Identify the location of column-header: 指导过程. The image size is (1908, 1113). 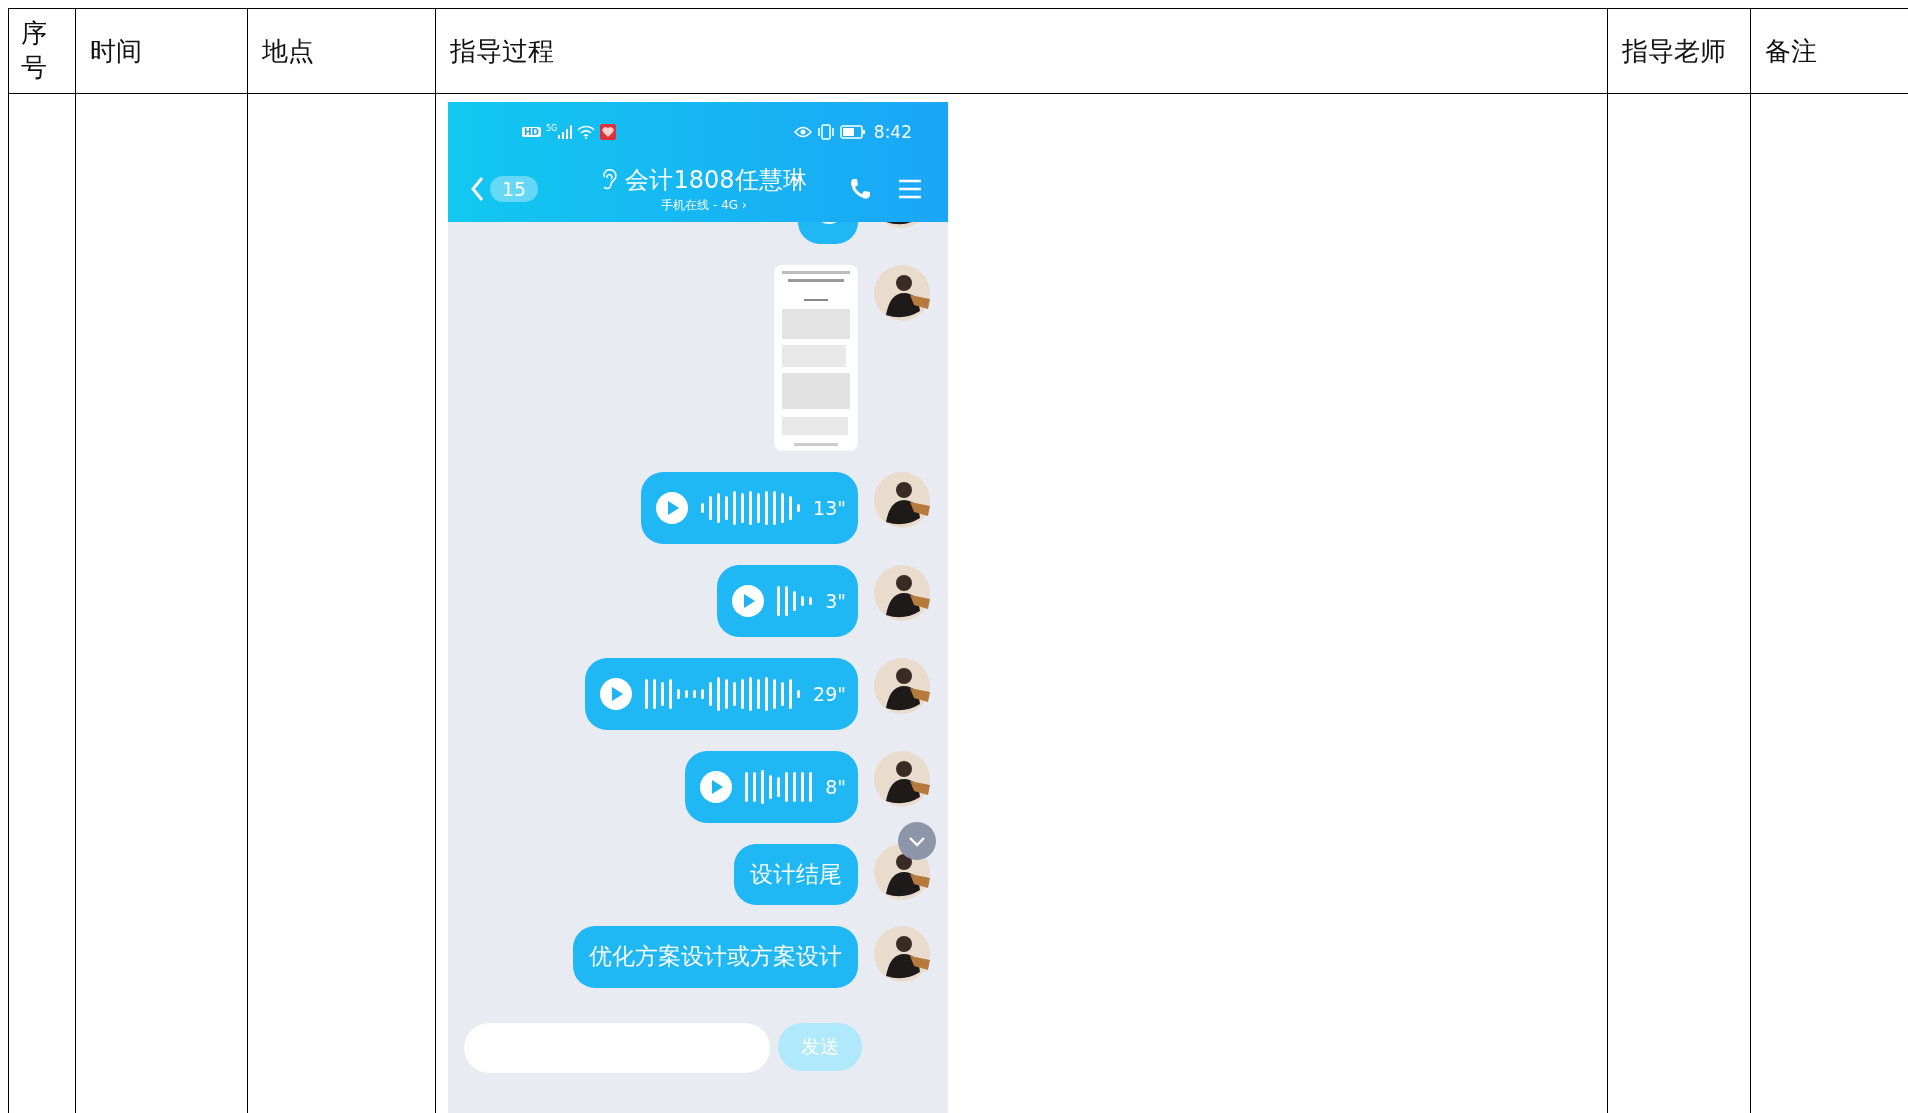
(502, 50).